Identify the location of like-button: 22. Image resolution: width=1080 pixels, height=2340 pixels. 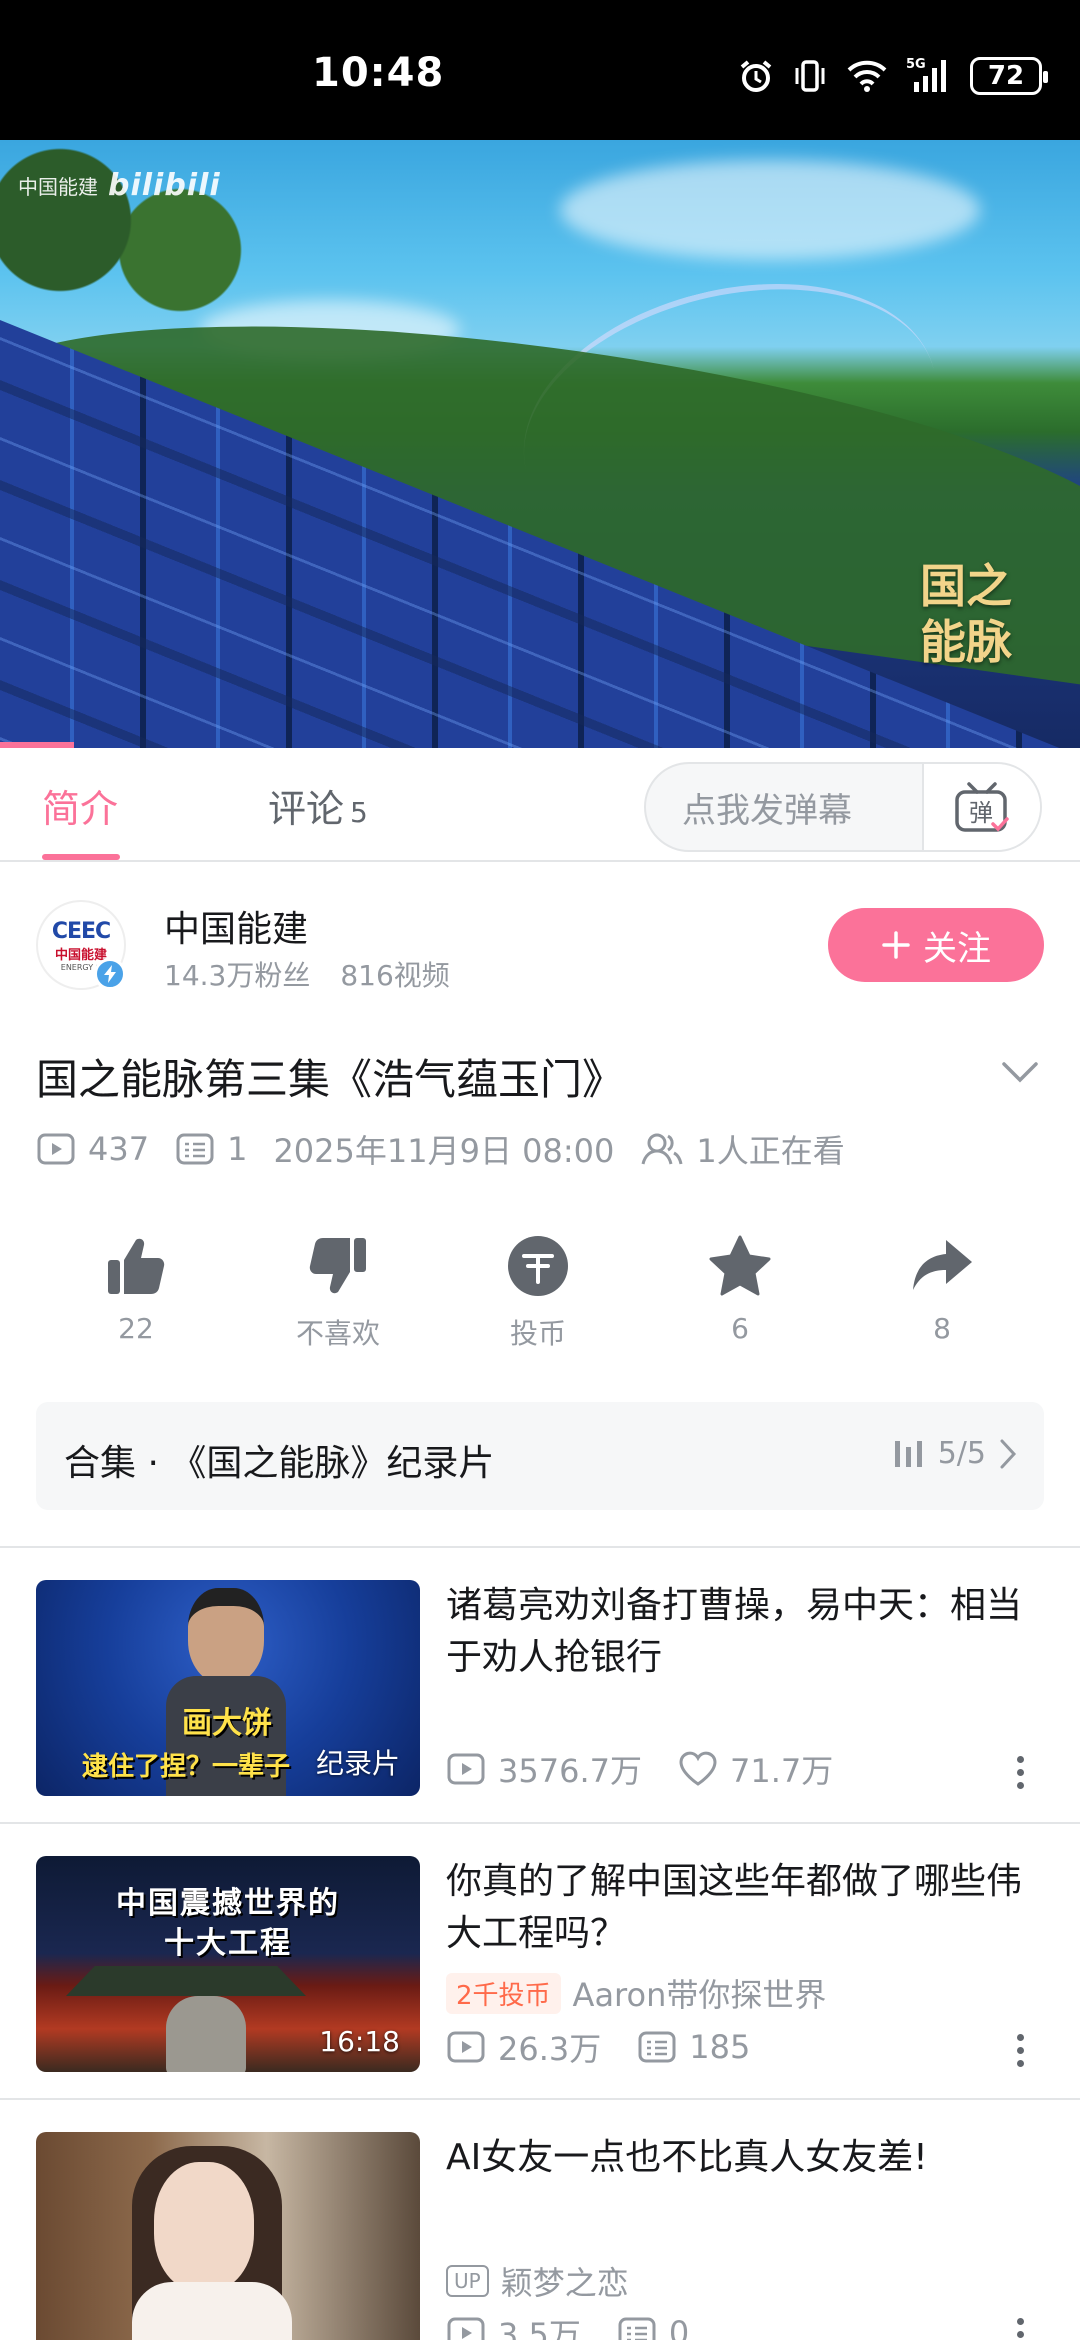
(136, 1286).